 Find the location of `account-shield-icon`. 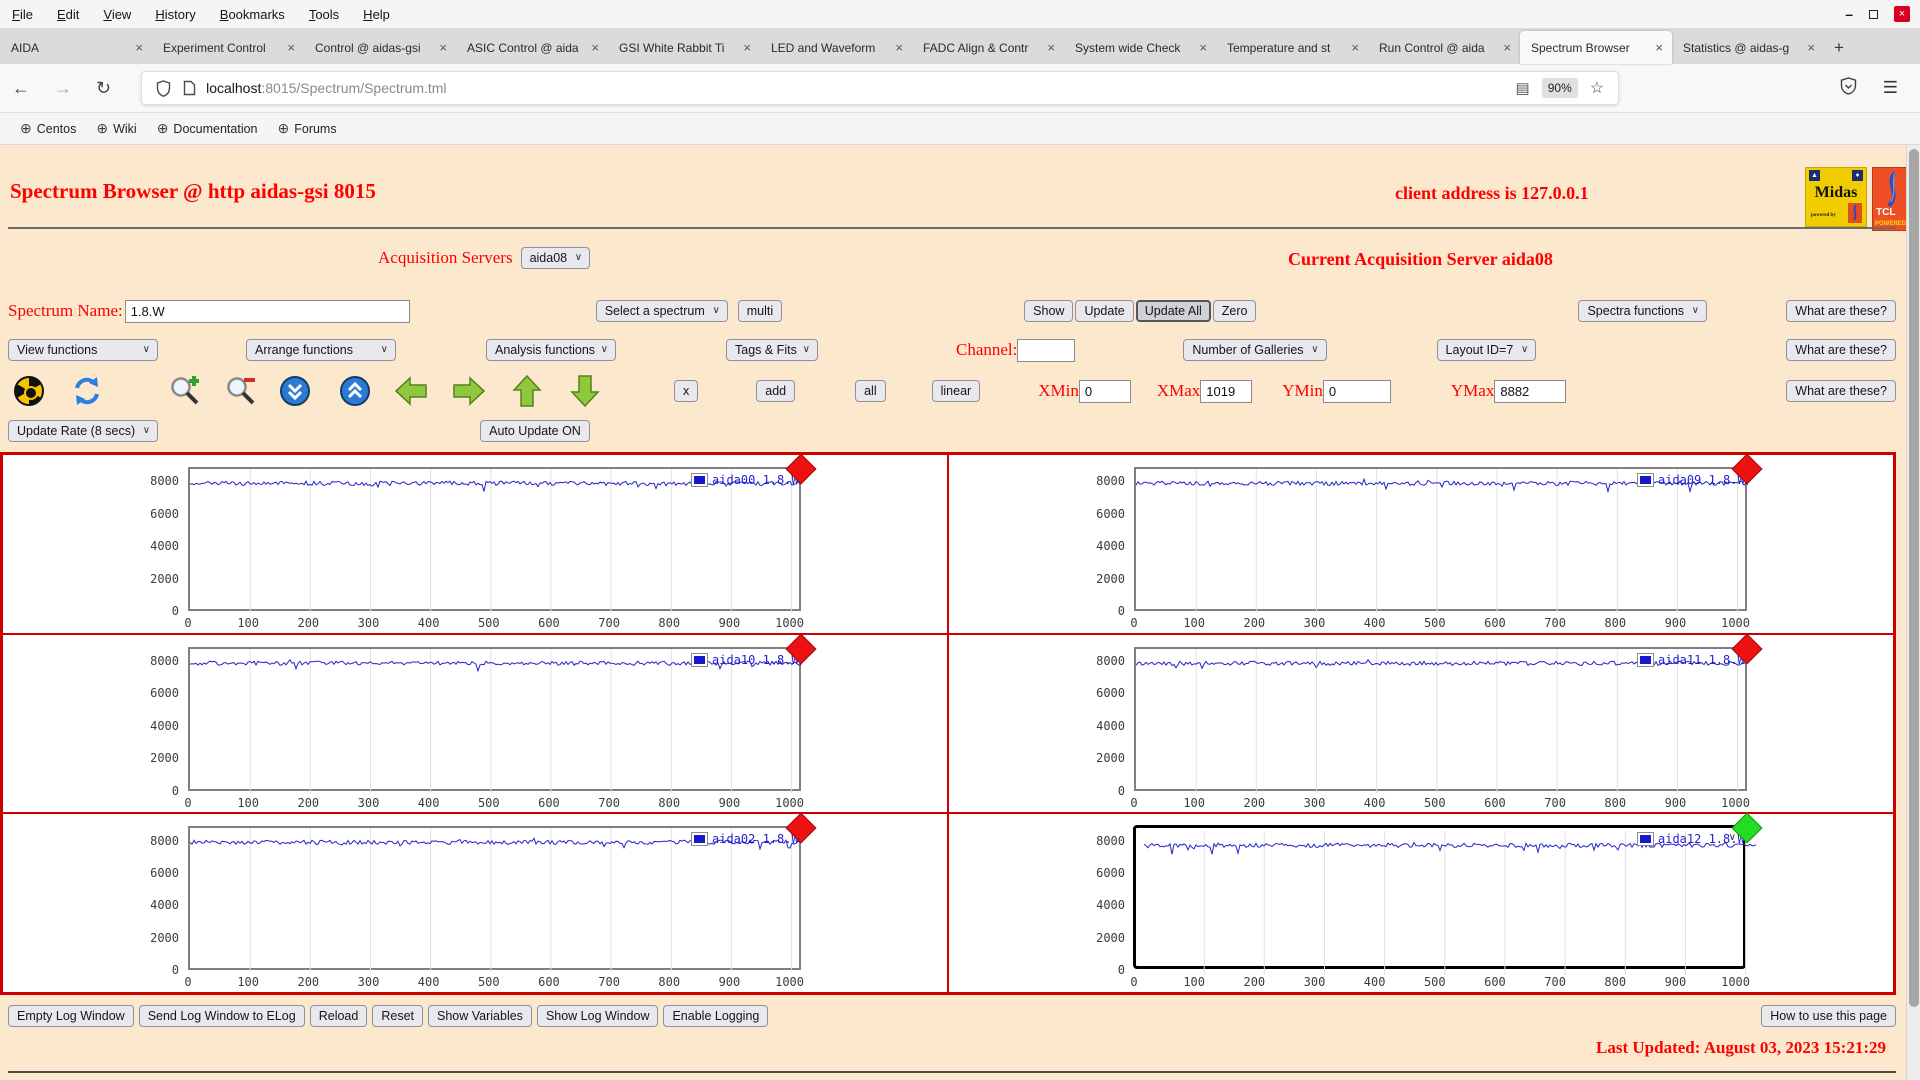

account-shield-icon is located at coordinates (1848, 88).